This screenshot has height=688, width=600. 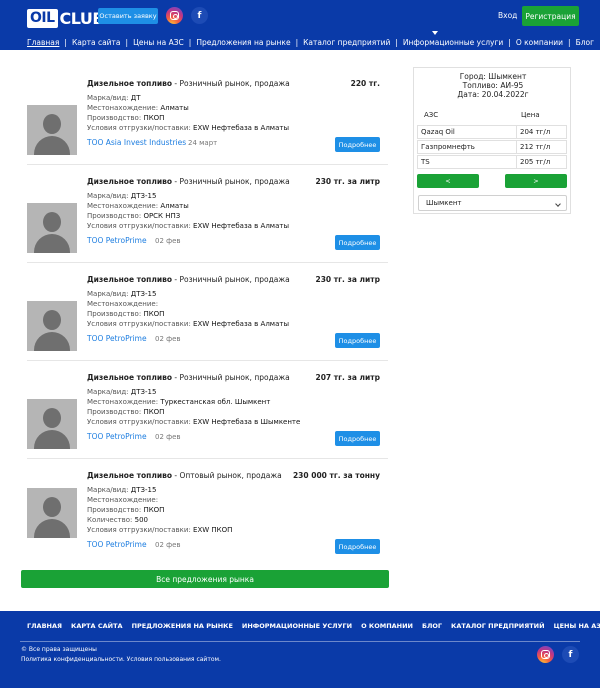 I want to click on station-name: Газпромнефть, so click(x=467, y=147).